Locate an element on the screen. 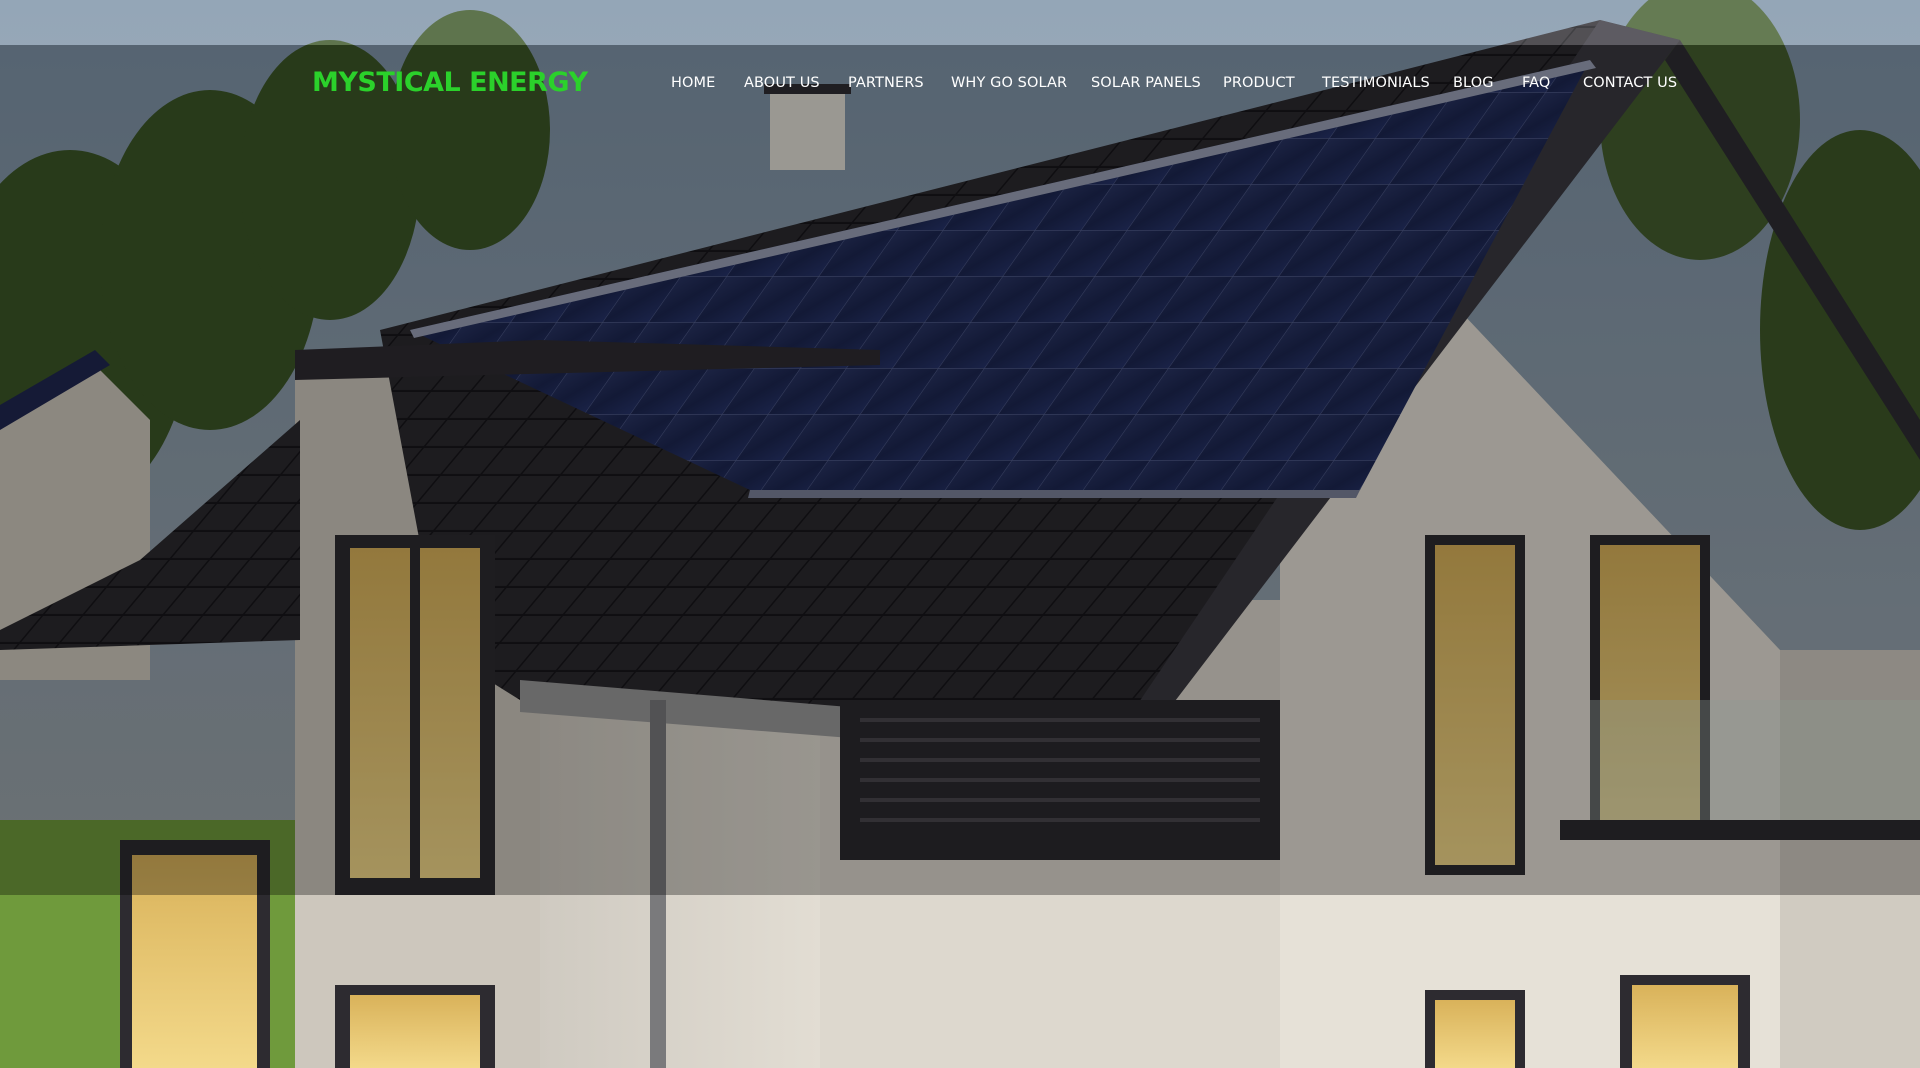 This screenshot has width=1920, height=1068. nav-solar-panels: SOLAR PANELS is located at coordinates (1146, 83).